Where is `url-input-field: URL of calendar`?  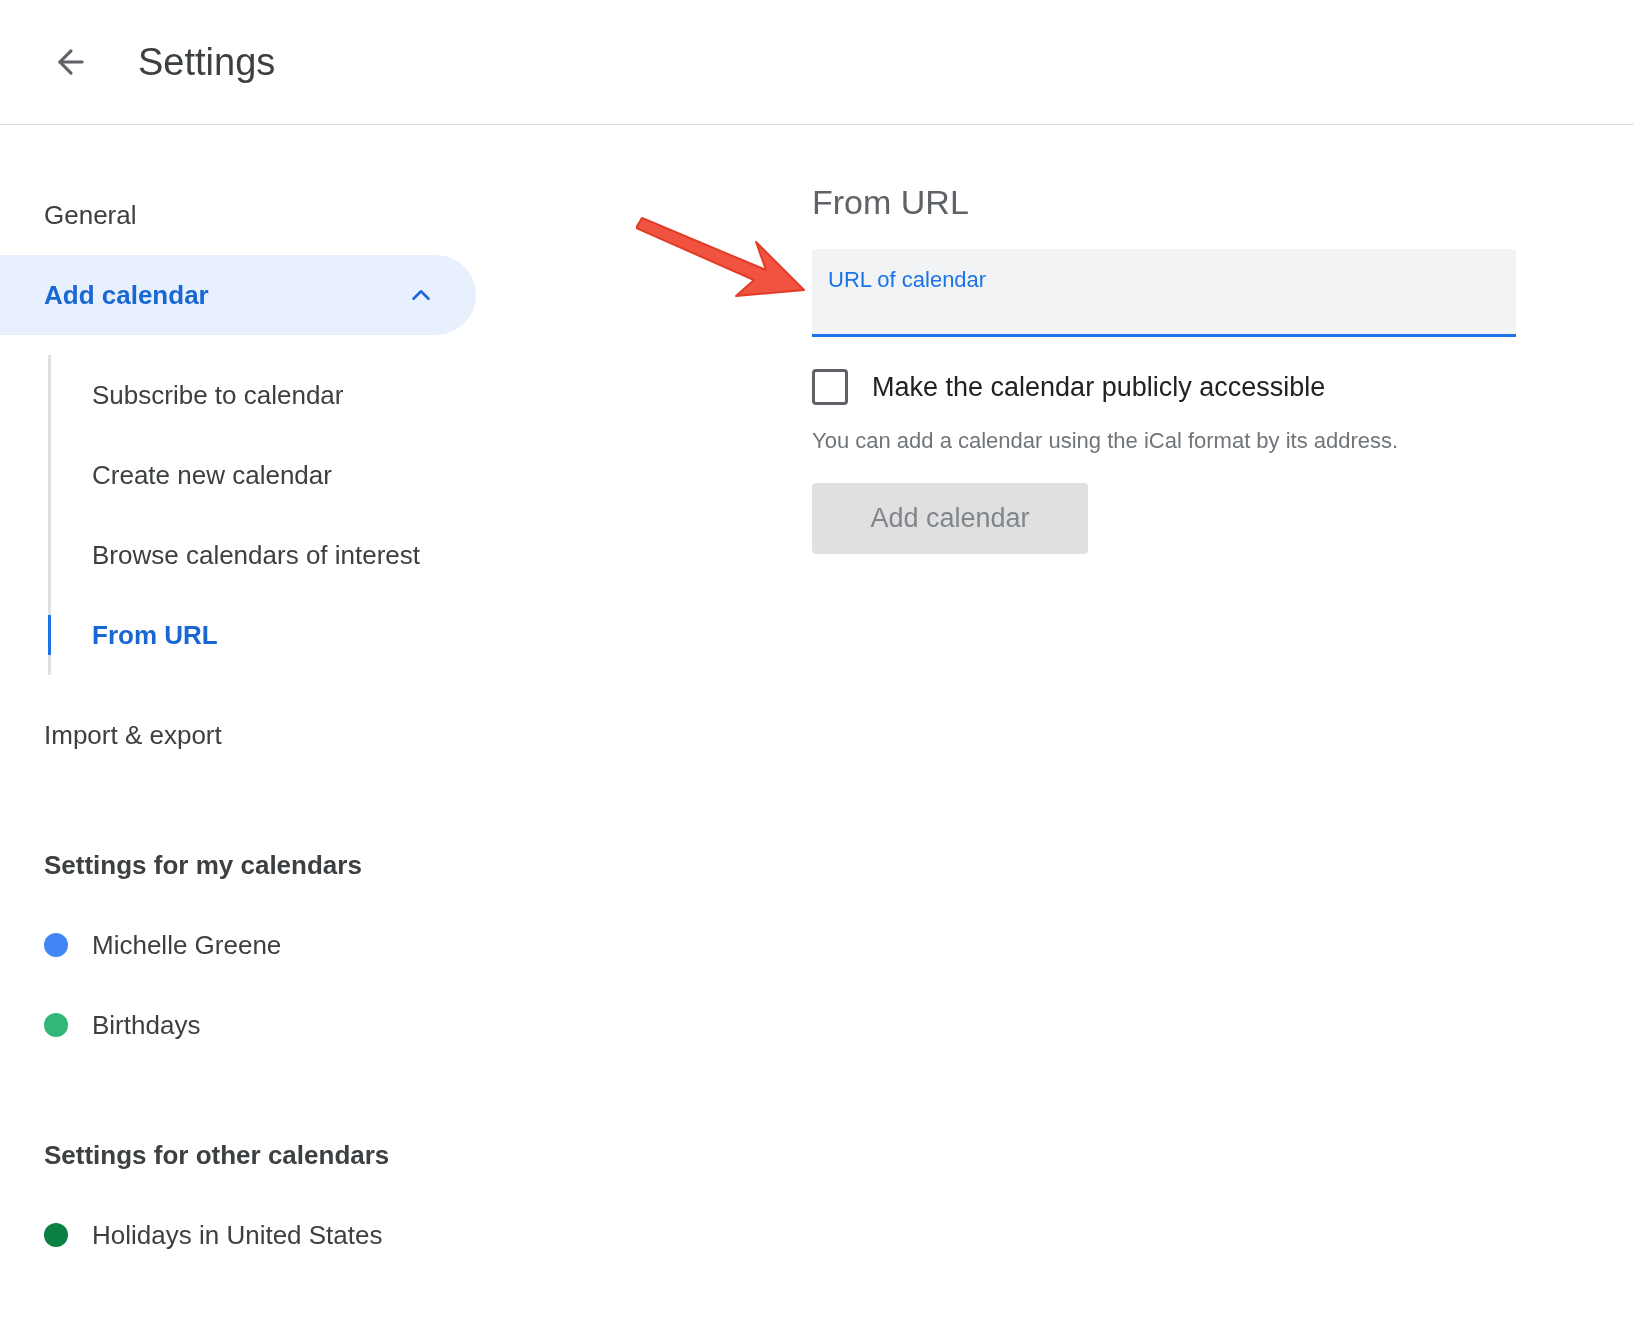
url-input-field: URL of calendar is located at coordinates (1164, 293).